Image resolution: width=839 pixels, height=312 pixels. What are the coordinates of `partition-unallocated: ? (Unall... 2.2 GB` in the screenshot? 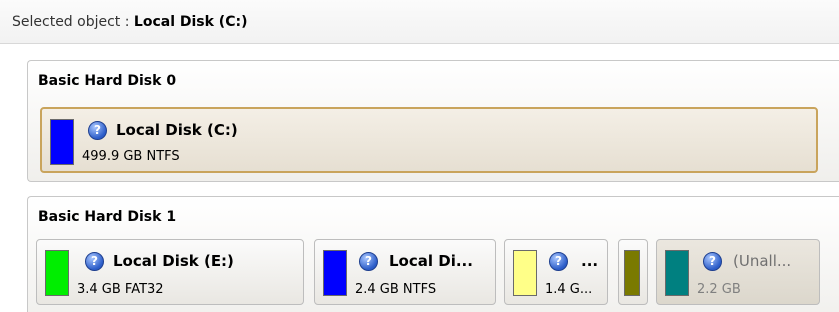 It's located at (738, 272).